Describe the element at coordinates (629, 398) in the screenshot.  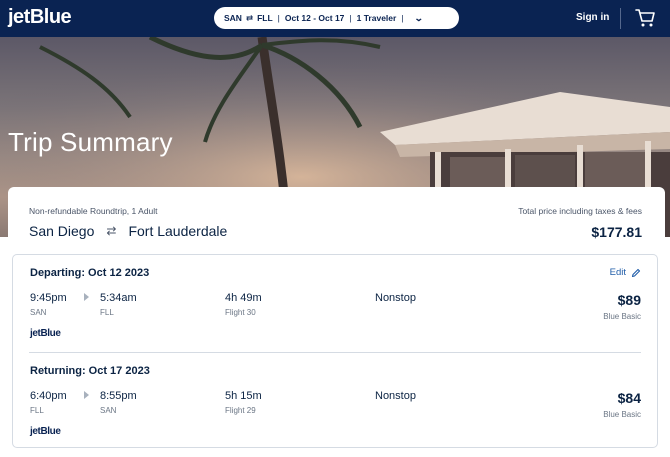
I see `leg-price: $84` at that location.